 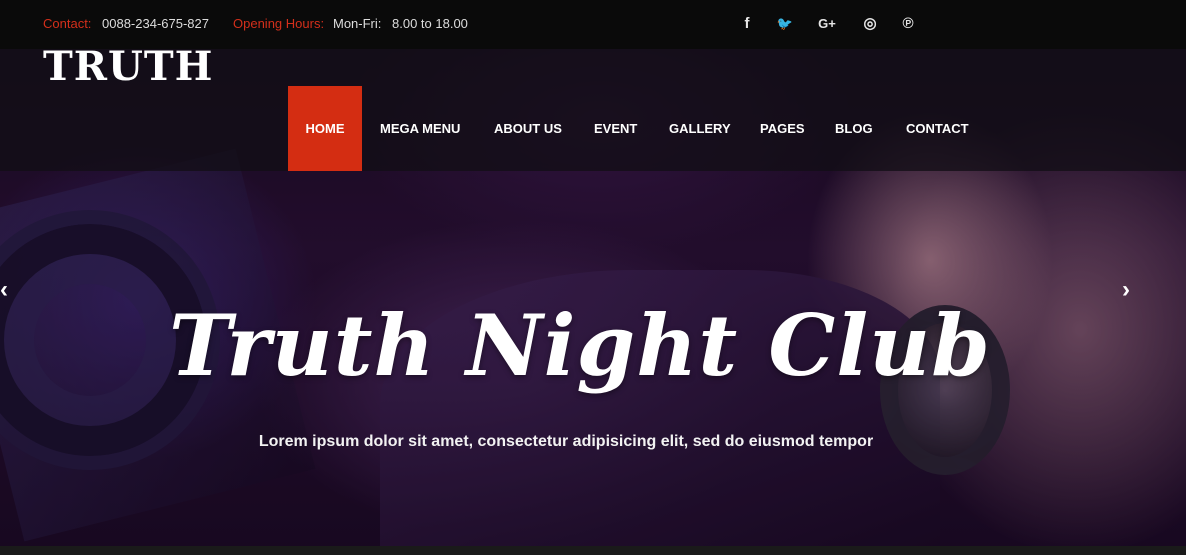 I want to click on nav-item-gallery: GALLERY, so click(x=700, y=128).